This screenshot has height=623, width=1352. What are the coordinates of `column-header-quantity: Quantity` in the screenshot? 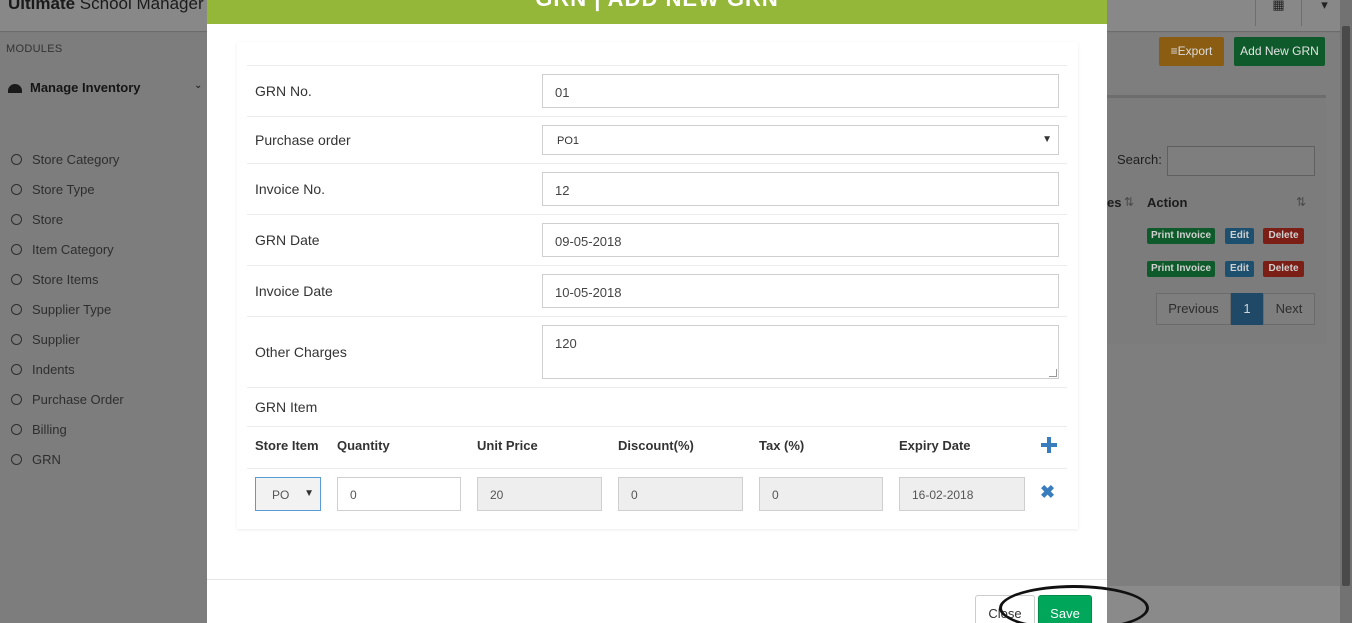 It's located at (363, 445).